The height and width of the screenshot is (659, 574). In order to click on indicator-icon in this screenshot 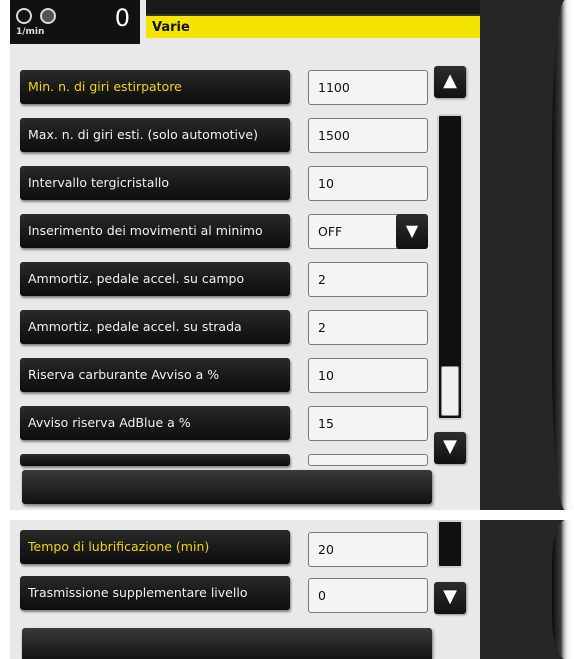, I will do `click(48, 16)`.